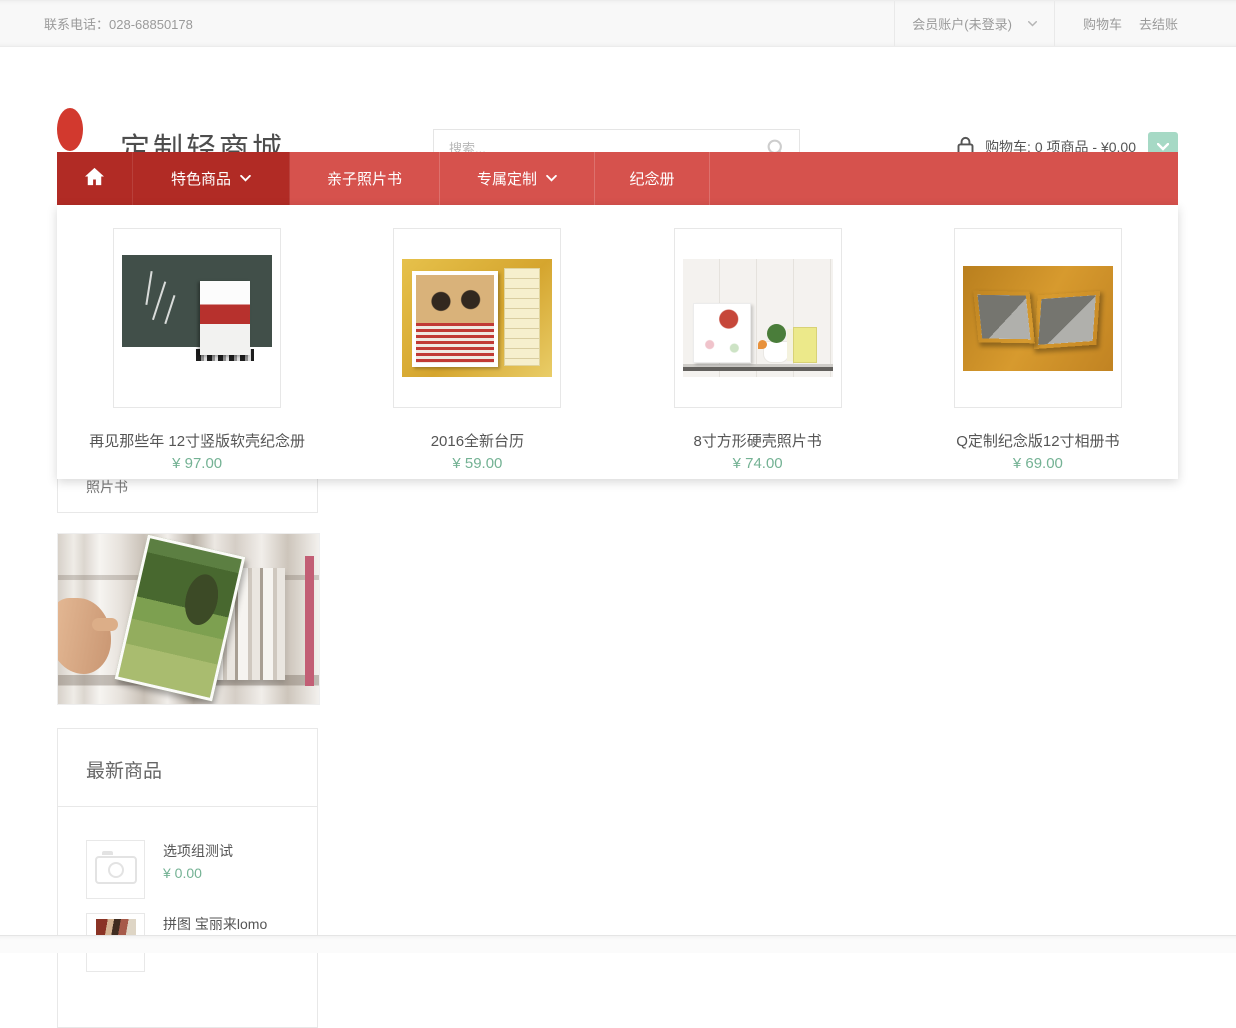 Image resolution: width=1236 pixels, height=1028 pixels. I want to click on dropdown-product: Q定制纪念版12寸相册书 ¥ 69.00, so click(1038, 353).